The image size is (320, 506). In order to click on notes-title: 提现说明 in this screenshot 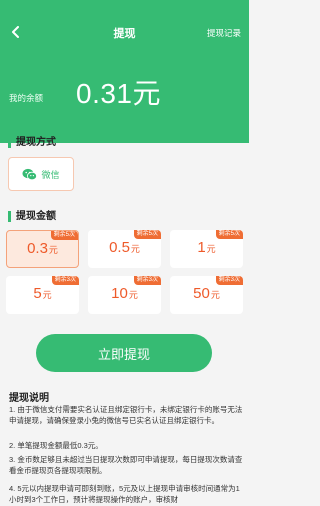, I will do `click(29, 398)`.